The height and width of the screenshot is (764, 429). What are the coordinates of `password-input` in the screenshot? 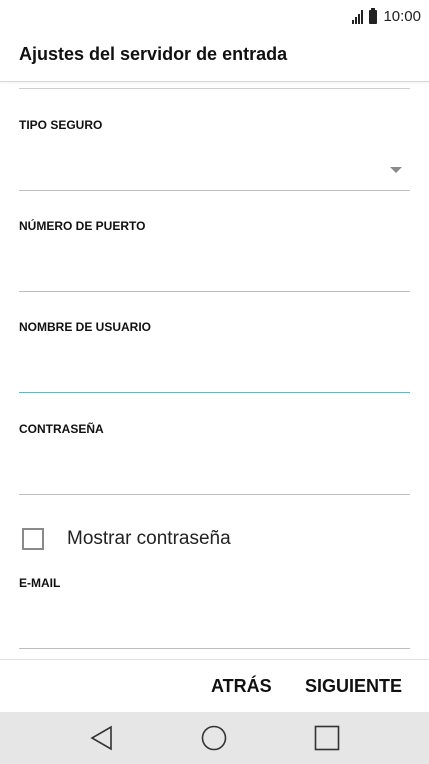 It's located at (199, 473).